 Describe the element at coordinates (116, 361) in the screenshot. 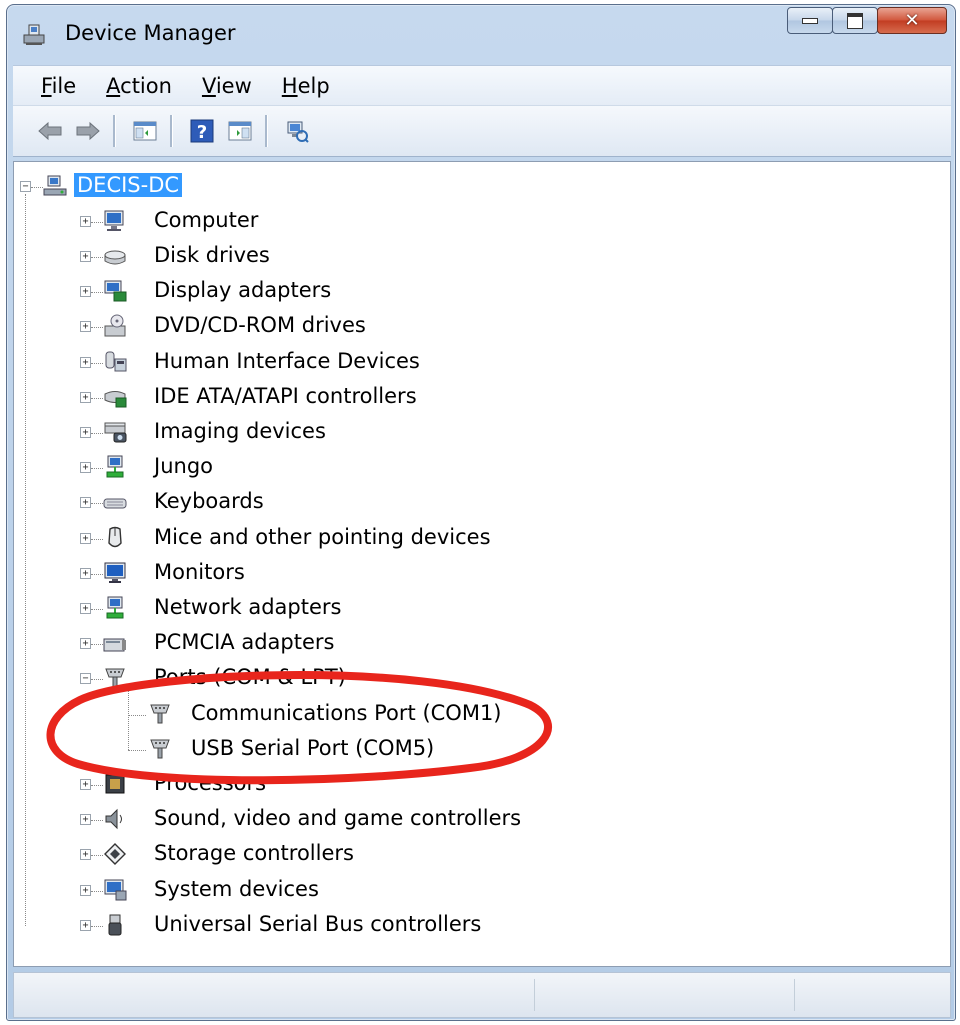

I see `hid-icon` at that location.